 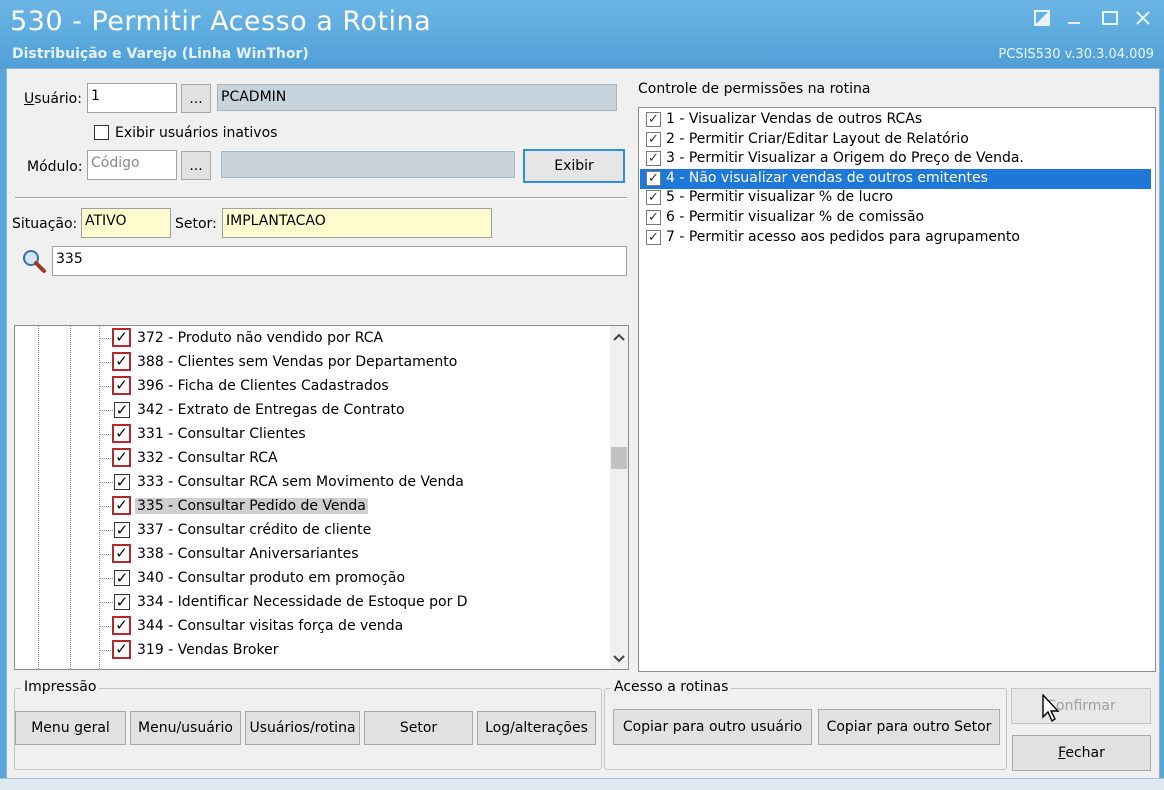 I want to click on tree-item-label: 331 - Consultar Clientes, so click(x=221, y=434).